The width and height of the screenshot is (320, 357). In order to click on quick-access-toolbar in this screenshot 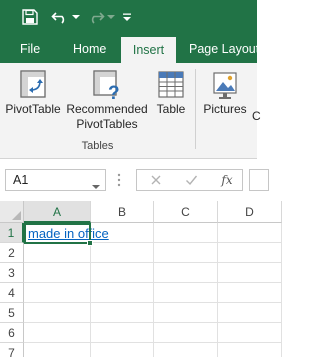, I will do `click(128, 17)`.